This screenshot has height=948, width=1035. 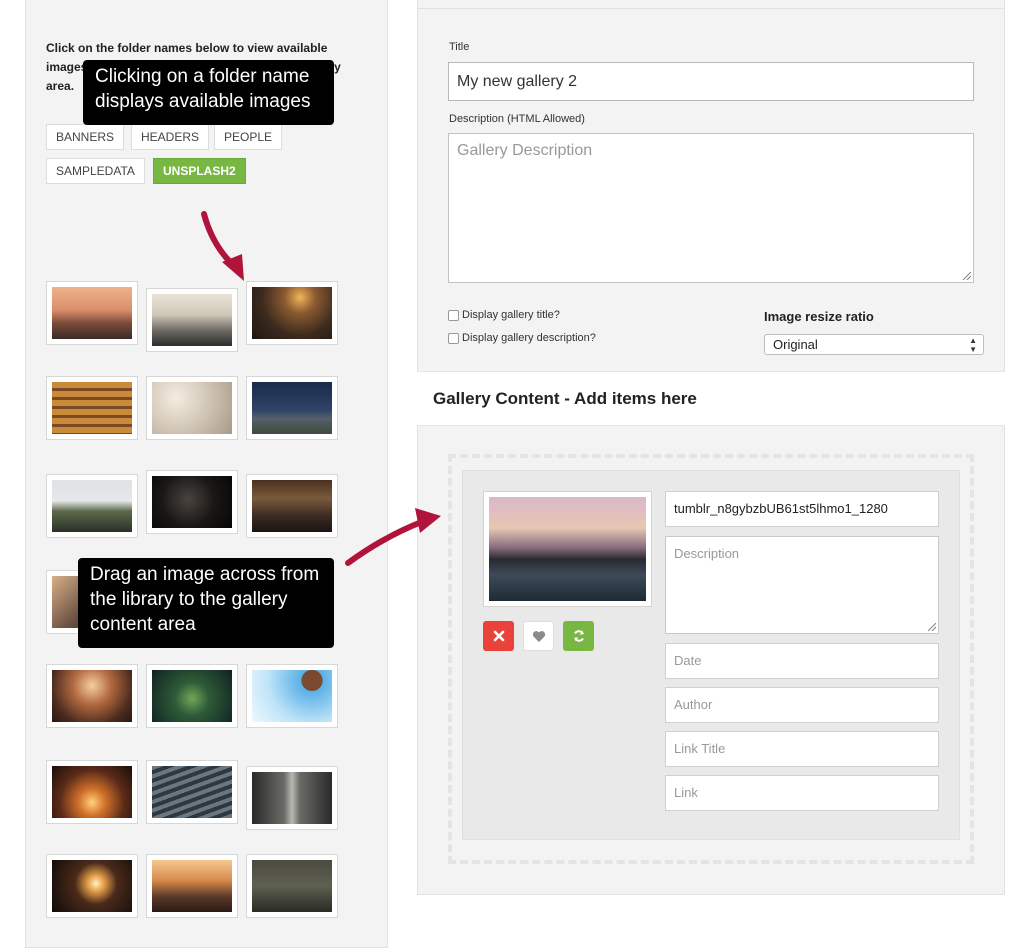 I want to click on display-title-checkbox, so click(x=453, y=315).